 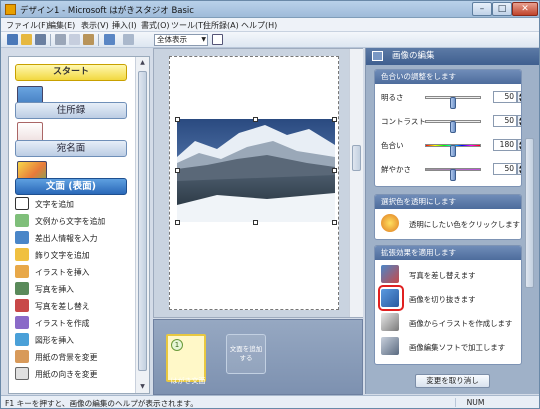 I want to click on close-button: ✕, so click(x=525, y=9).